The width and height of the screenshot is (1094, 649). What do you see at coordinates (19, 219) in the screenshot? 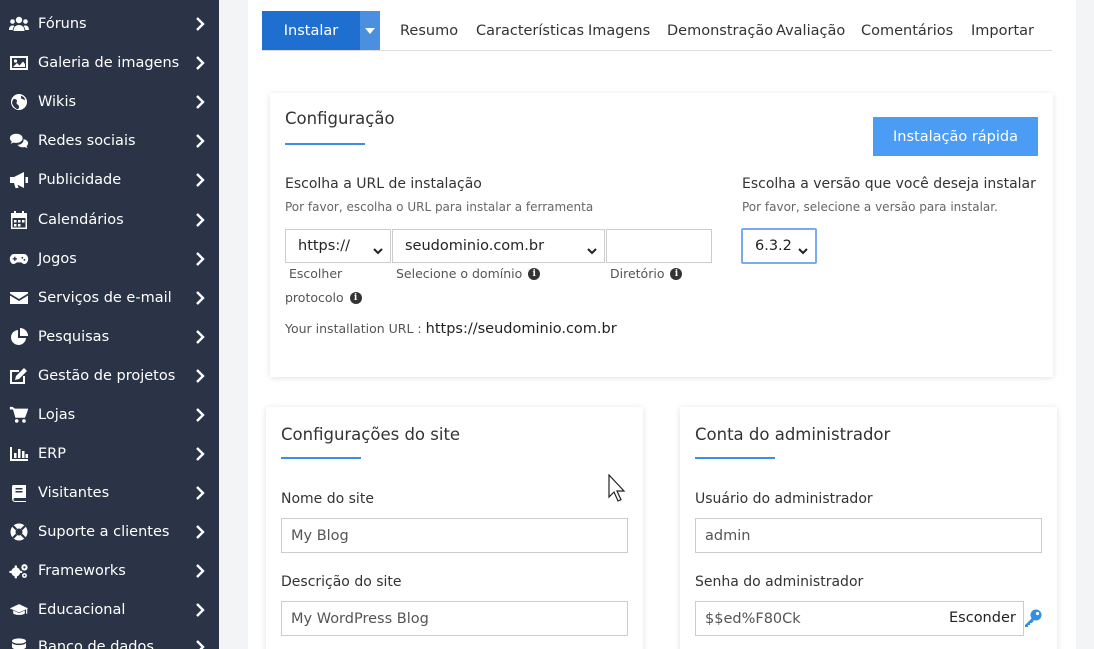
I see `calendar-icon` at bounding box center [19, 219].